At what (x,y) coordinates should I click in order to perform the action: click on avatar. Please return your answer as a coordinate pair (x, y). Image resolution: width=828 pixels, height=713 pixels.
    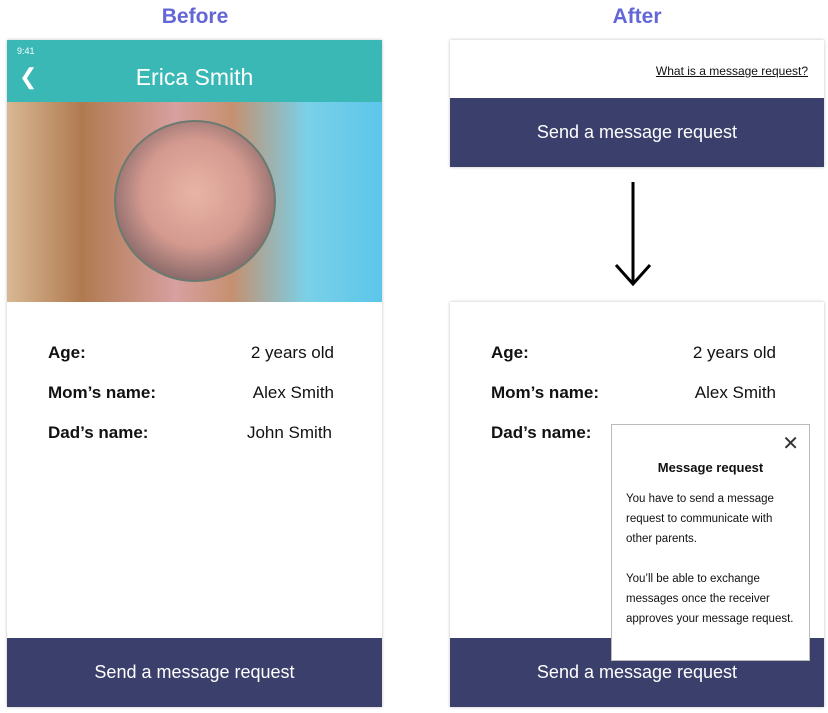
    Looking at the image, I should click on (195, 201).